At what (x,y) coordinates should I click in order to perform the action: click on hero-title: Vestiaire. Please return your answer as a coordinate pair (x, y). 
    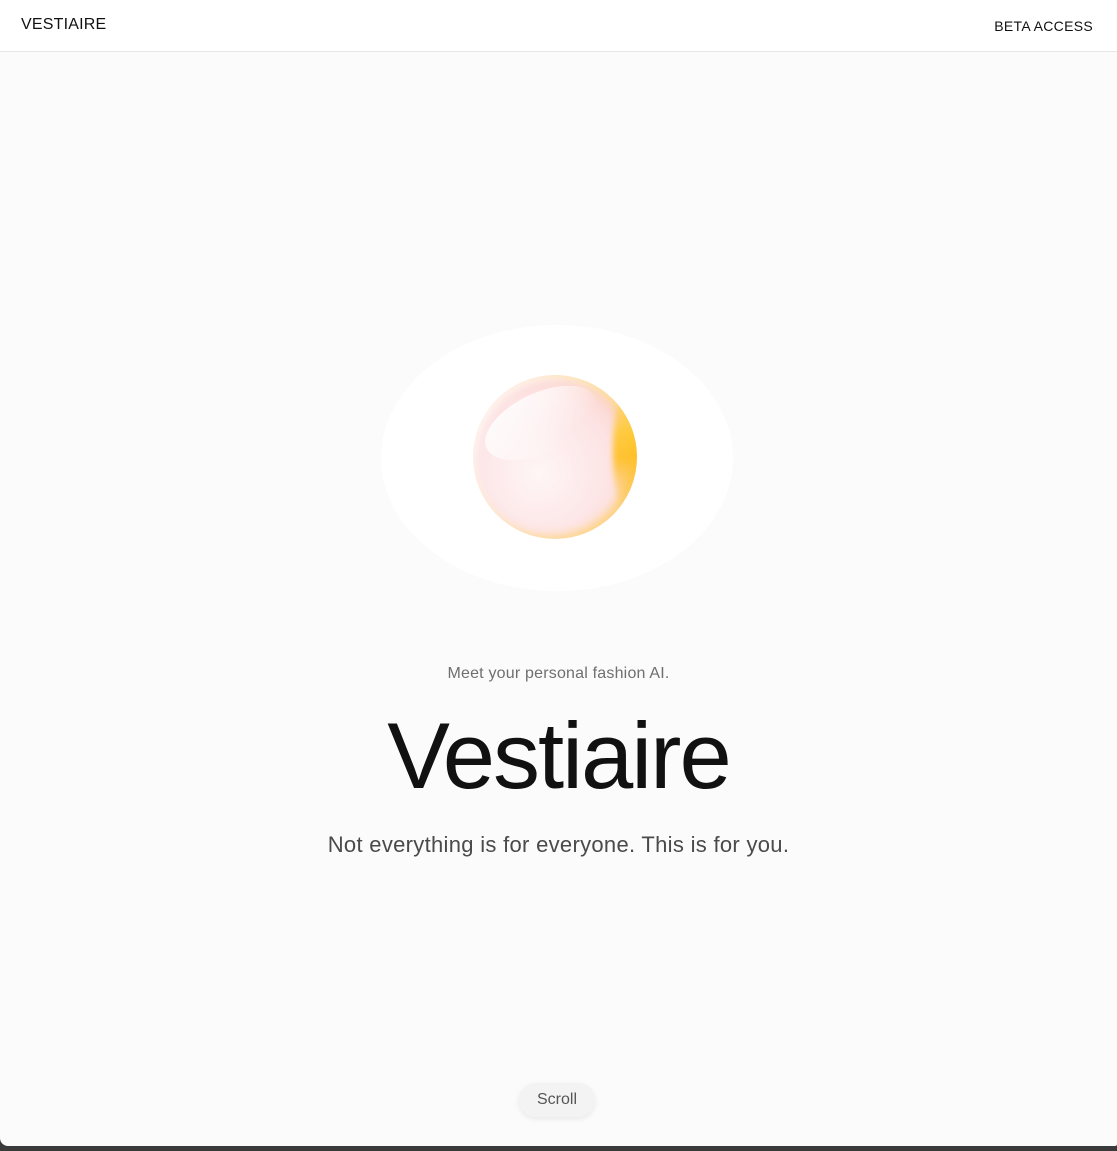
    Looking at the image, I should click on (559, 755).